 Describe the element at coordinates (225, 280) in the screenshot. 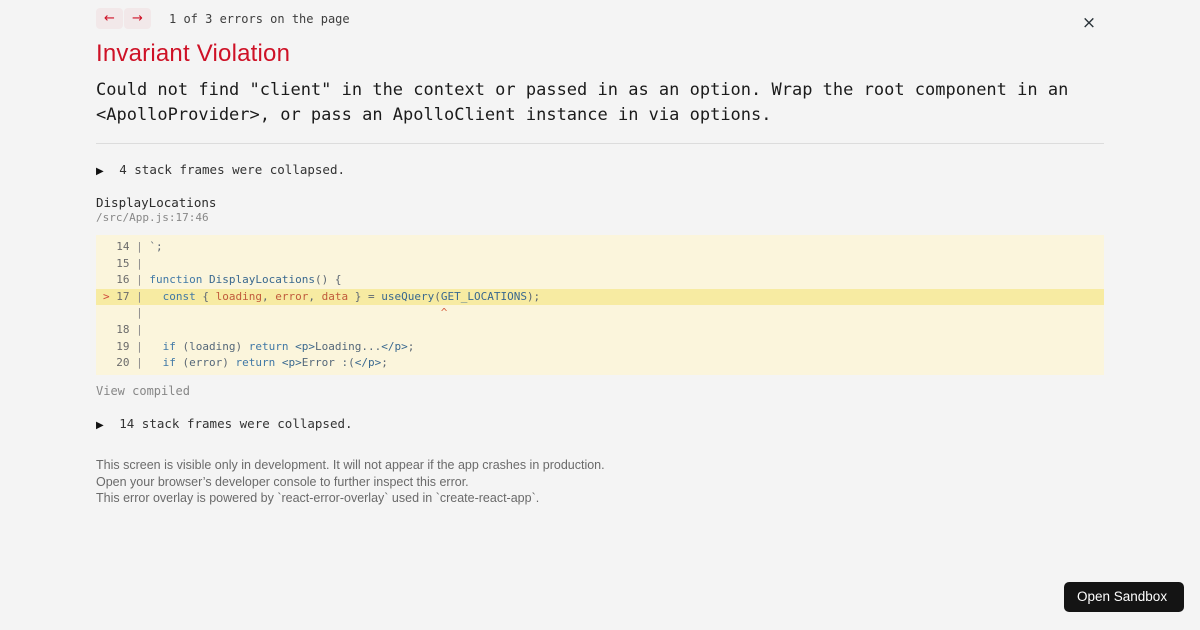

I see `code-line: 16 | function DisplayLocations() {` at that location.